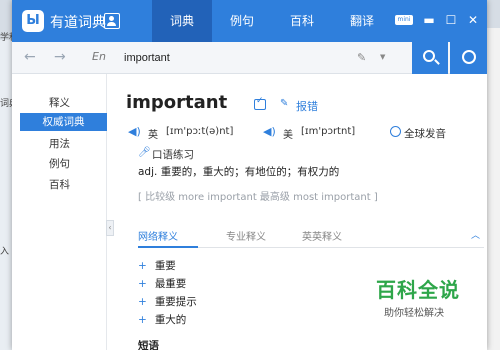 The height and width of the screenshot is (350, 500). What do you see at coordinates (162, 319) in the screenshot?
I see `list-item: + 重大的` at bounding box center [162, 319].